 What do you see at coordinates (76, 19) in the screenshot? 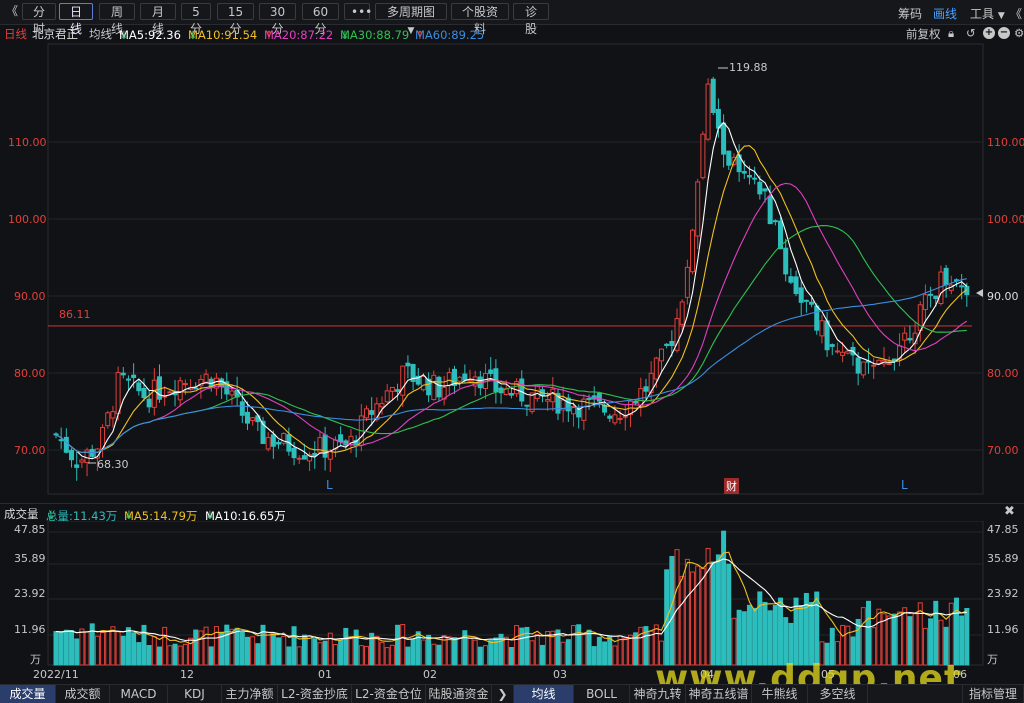
I see `tab-daily: 日线` at bounding box center [76, 19].